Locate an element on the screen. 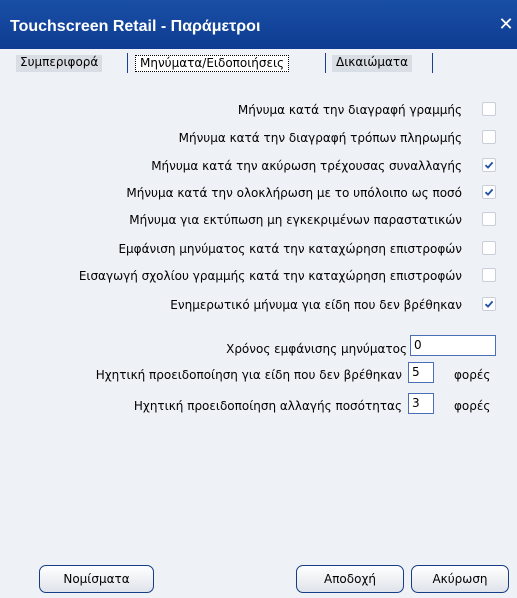 Image resolution: width=517 pixels, height=598 pixels. beep-qty-change-input: 3 is located at coordinates (421, 403).